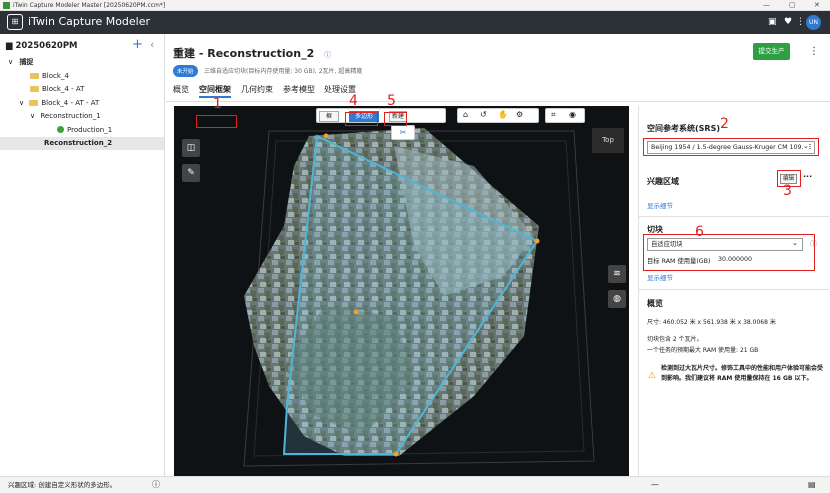 The height and width of the screenshot is (493, 830). Describe the element at coordinates (813, 22) in the screenshot. I see `user-avatar: UN` at that location.